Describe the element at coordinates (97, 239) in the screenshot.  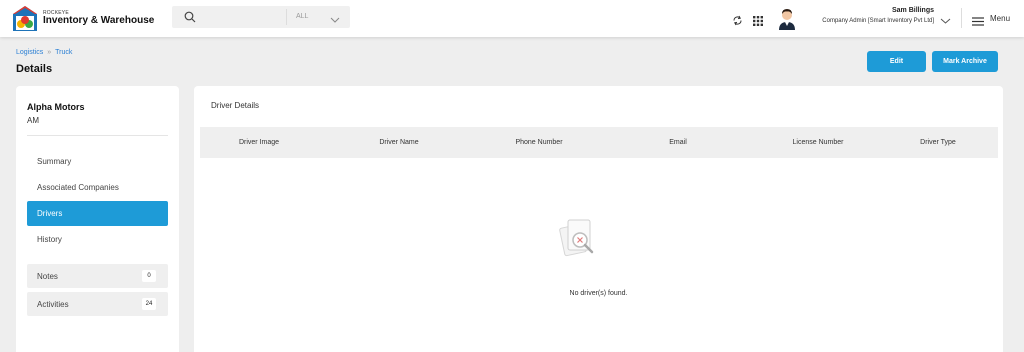
I see `sidebar-item-history: History` at that location.